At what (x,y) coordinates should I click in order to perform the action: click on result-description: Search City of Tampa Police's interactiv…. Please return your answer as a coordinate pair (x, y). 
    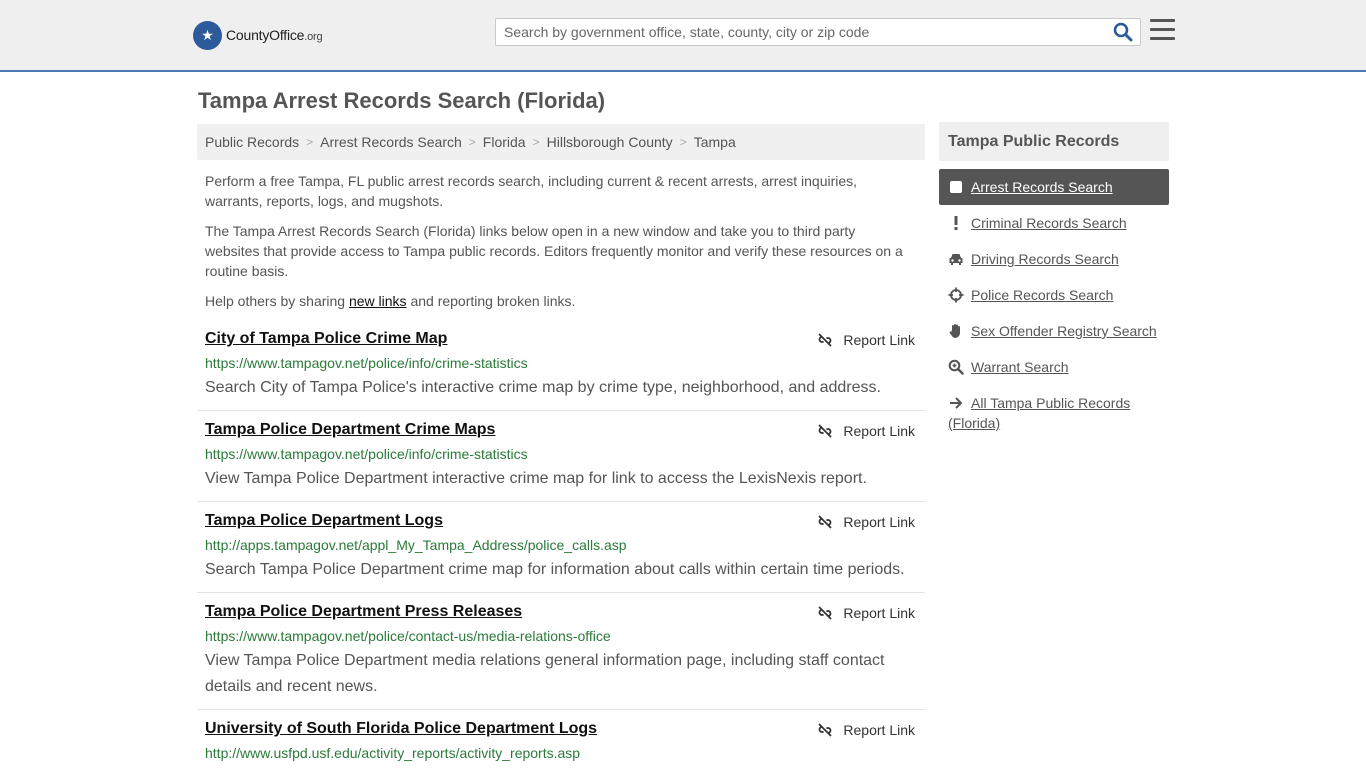
    Looking at the image, I should click on (543, 387).